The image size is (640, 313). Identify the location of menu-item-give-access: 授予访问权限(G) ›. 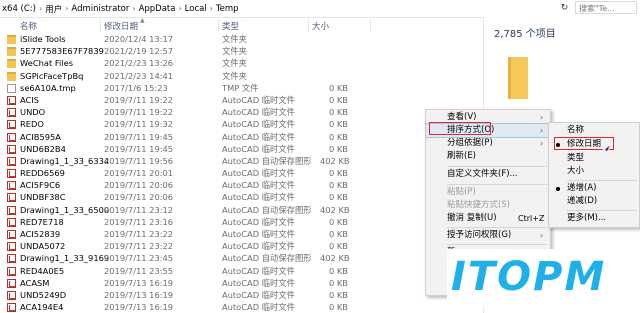
(488, 235).